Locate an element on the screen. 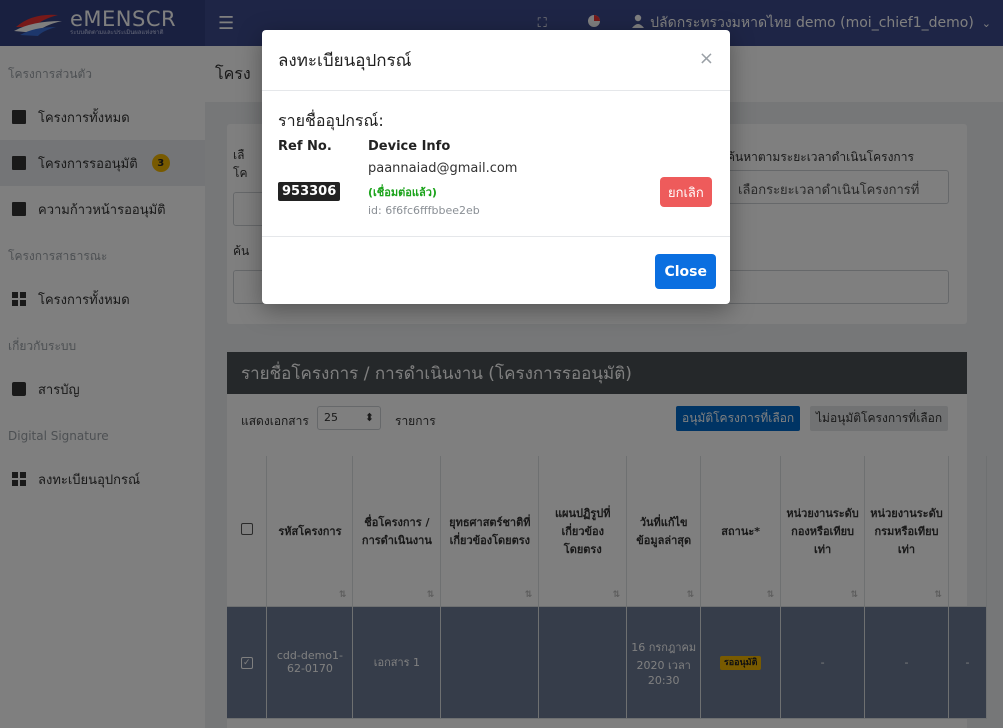  close-icon: × is located at coordinates (706, 59).